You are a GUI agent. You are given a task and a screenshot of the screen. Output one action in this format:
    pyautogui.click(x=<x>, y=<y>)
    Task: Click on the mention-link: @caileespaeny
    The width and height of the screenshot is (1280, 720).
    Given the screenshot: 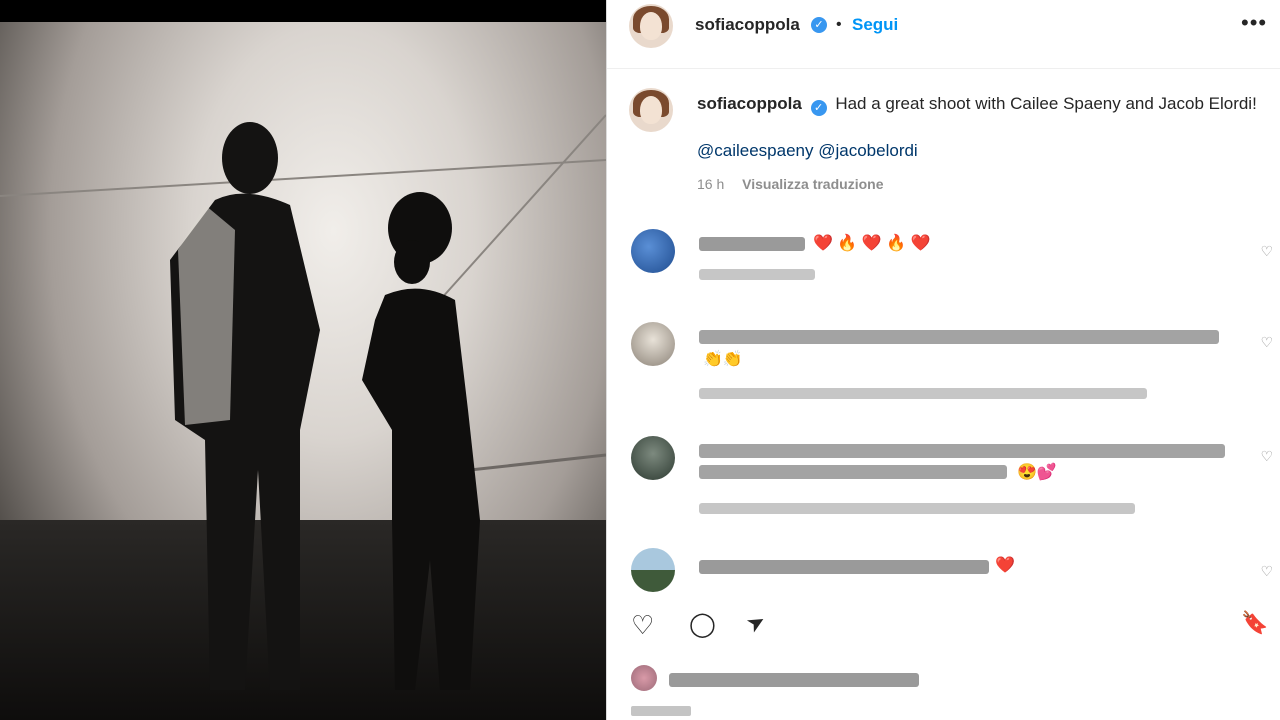 What is the action you would take?
    pyautogui.click(x=755, y=150)
    